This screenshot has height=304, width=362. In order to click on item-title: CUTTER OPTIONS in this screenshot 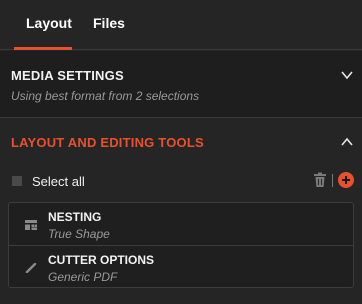, I will do `click(101, 260)`.